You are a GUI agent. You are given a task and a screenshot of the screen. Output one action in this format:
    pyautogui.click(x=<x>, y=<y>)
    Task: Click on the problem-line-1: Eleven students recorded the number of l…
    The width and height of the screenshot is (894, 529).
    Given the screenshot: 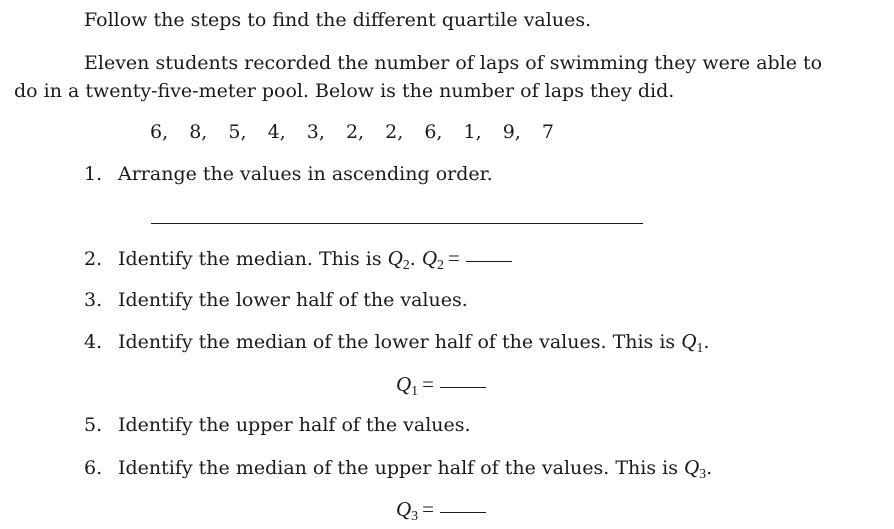 What is the action you would take?
    pyautogui.click(x=453, y=63)
    